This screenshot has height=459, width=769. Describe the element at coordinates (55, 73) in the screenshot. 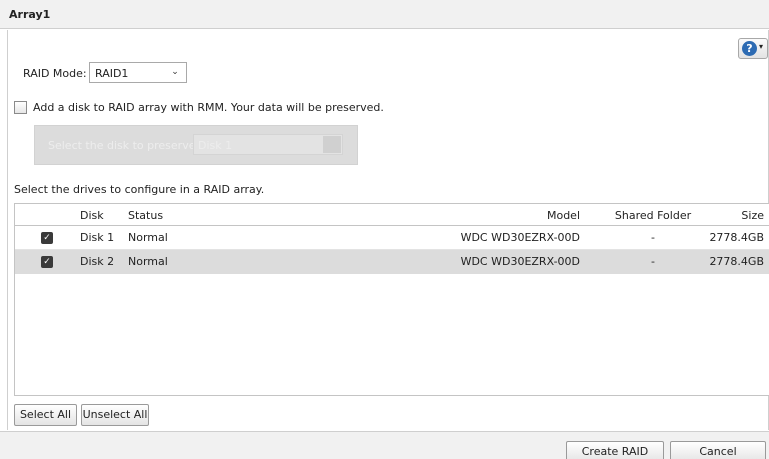

I see `raid-mode-label: RAID Mode:` at that location.